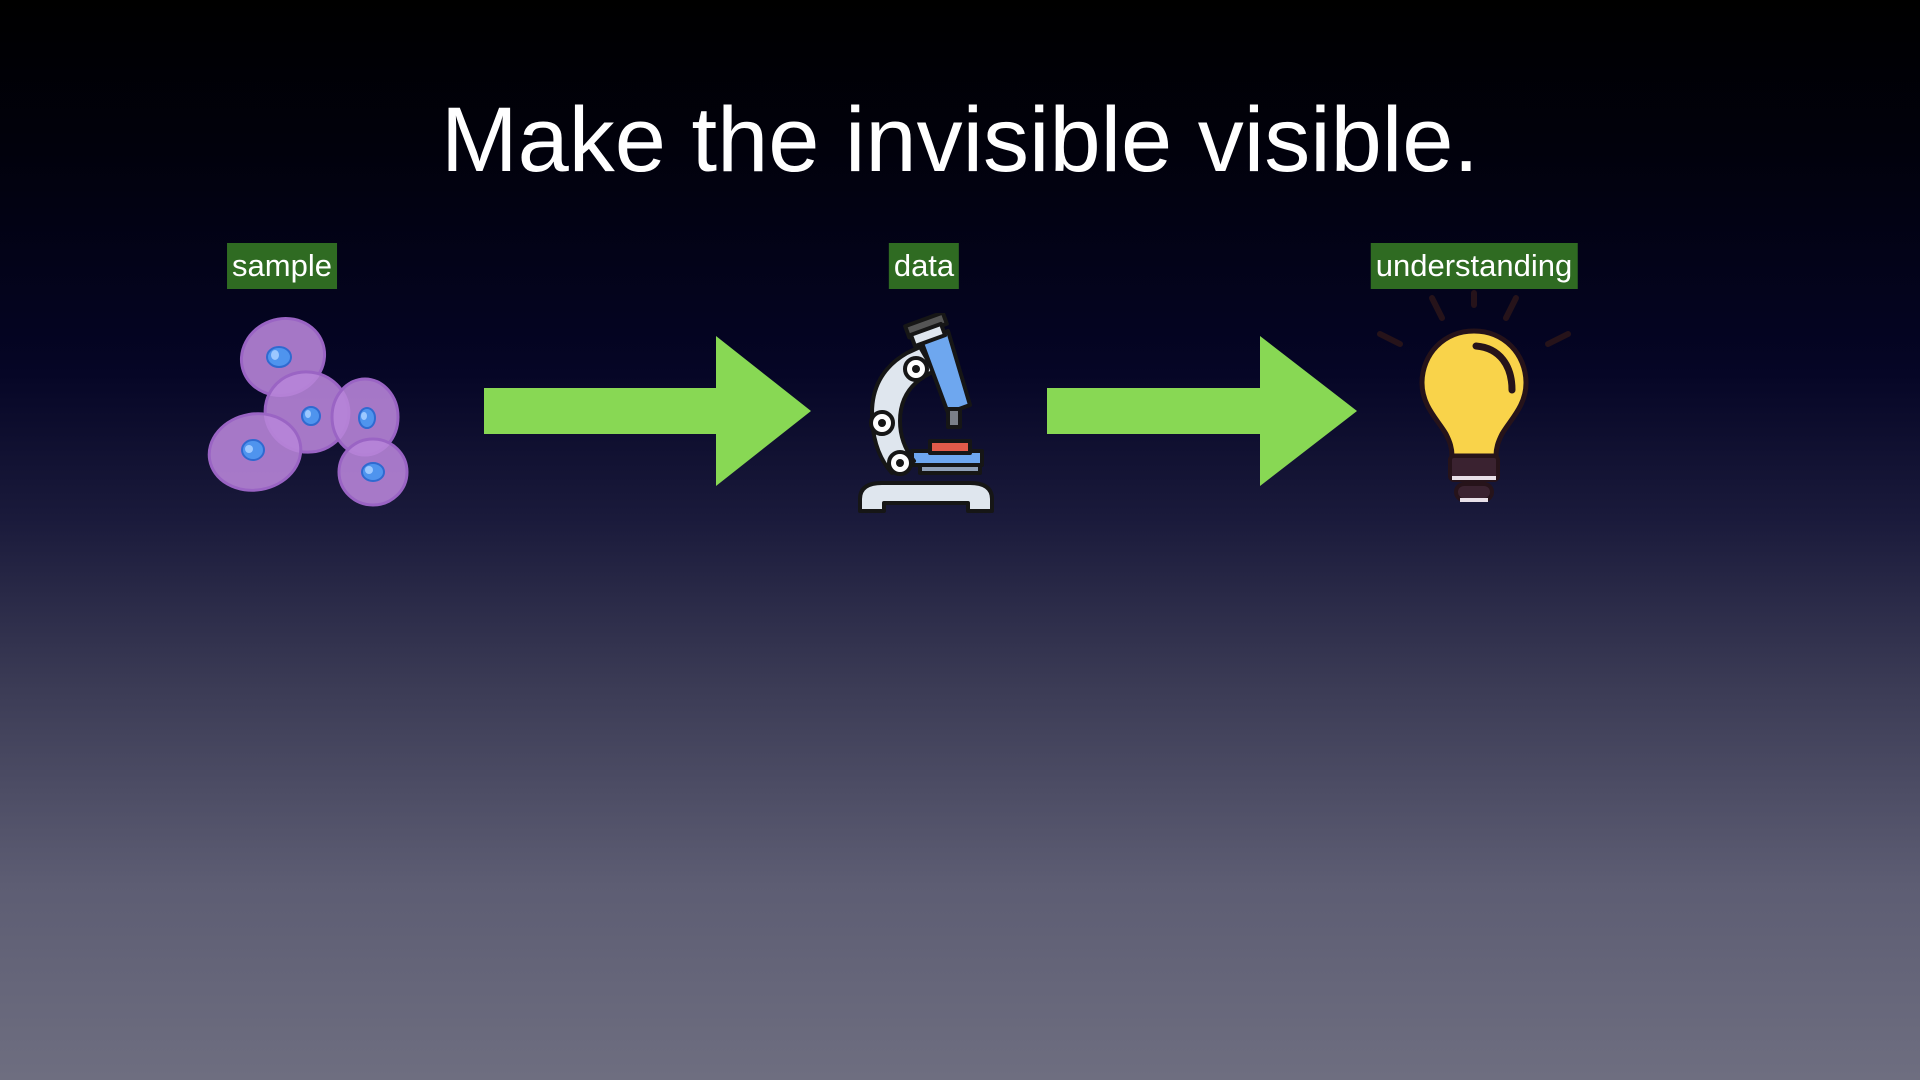  I want to click on stage-label-understanding: understanding, so click(1474, 266).